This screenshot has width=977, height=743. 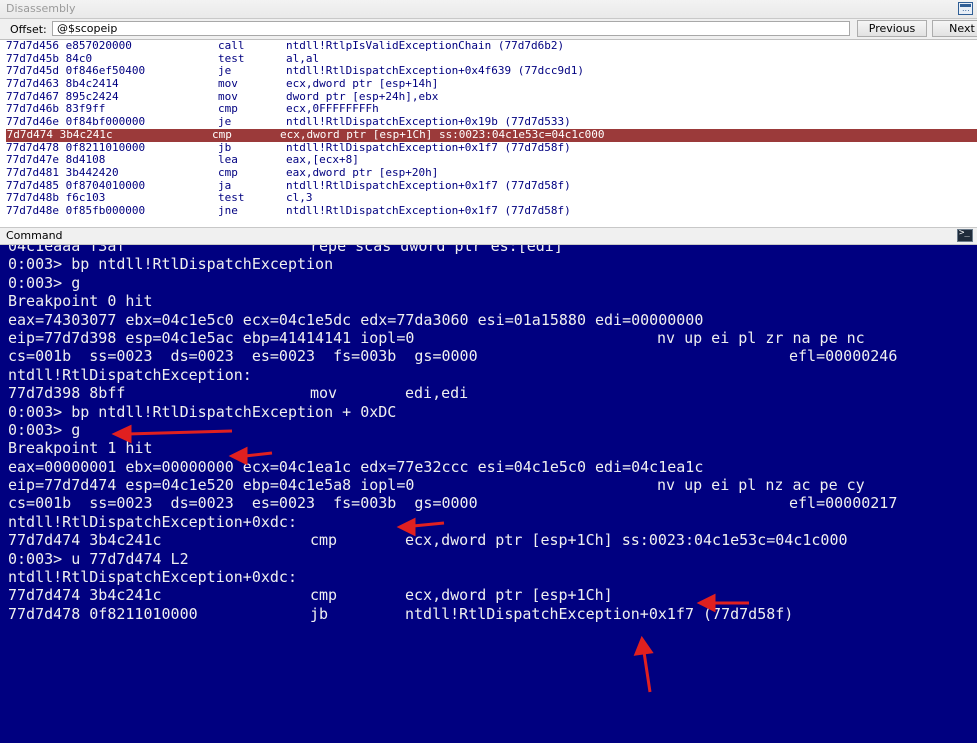 I want to click on disassembly-mnemonic: lea, so click(x=228, y=160).